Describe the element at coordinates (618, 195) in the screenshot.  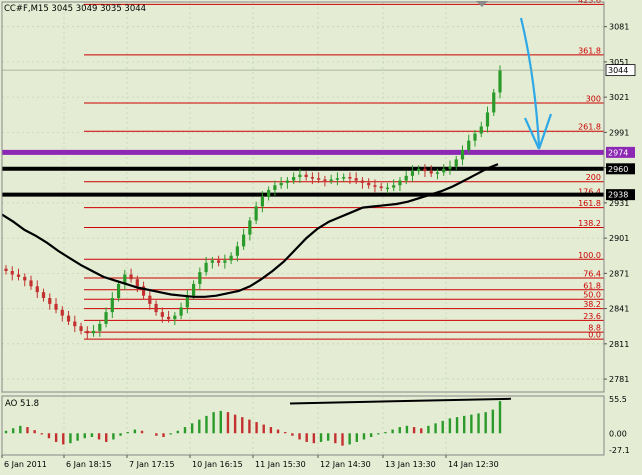
I see `level-price-tag-label: 2938` at that location.